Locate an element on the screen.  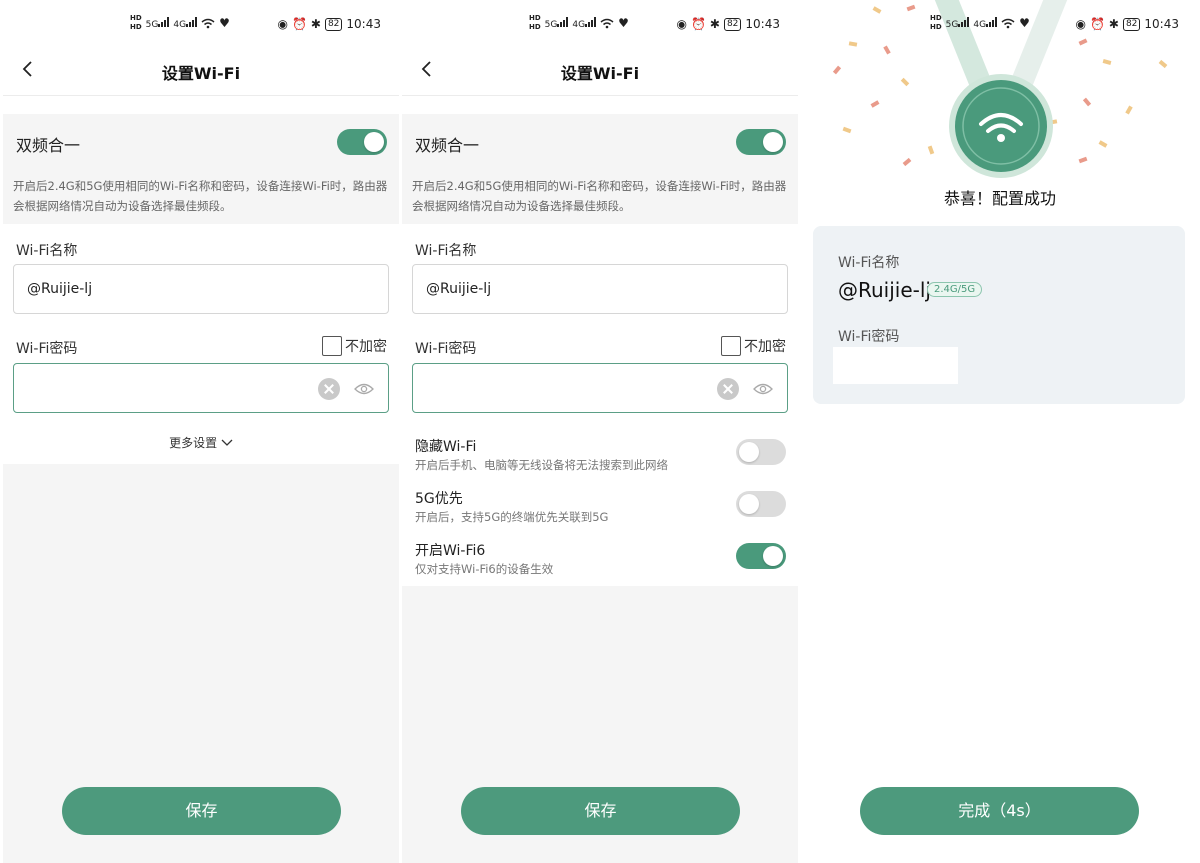
success-message: 恭喜！配置成功 is located at coordinates (999, 198).